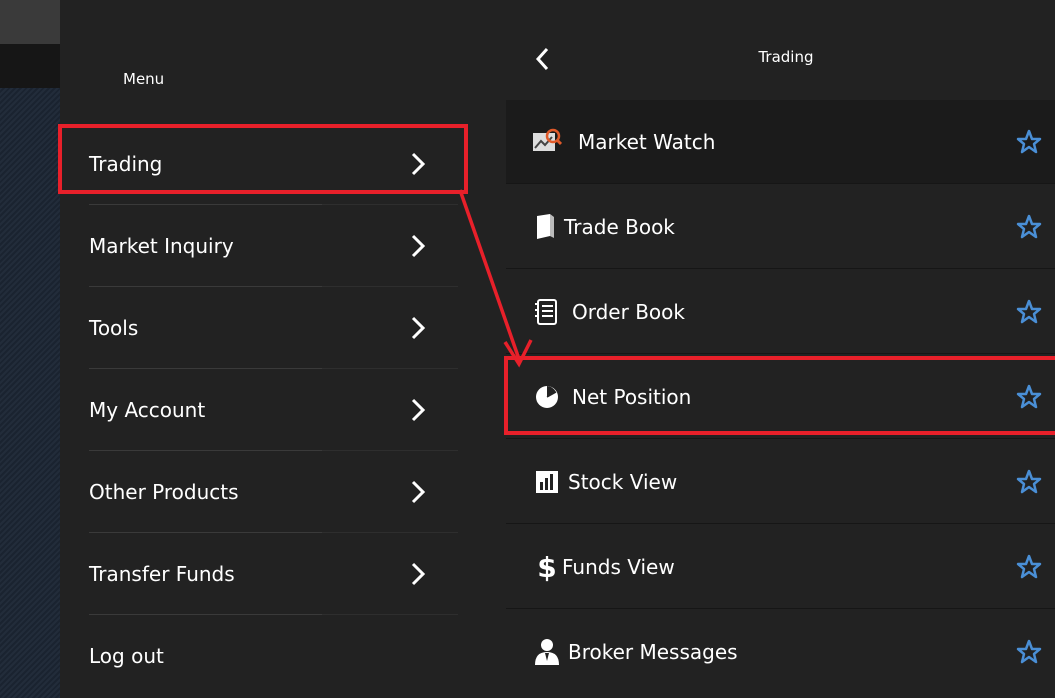 This screenshot has width=1055, height=698. I want to click on menu-item-label: Log out, so click(126, 656).